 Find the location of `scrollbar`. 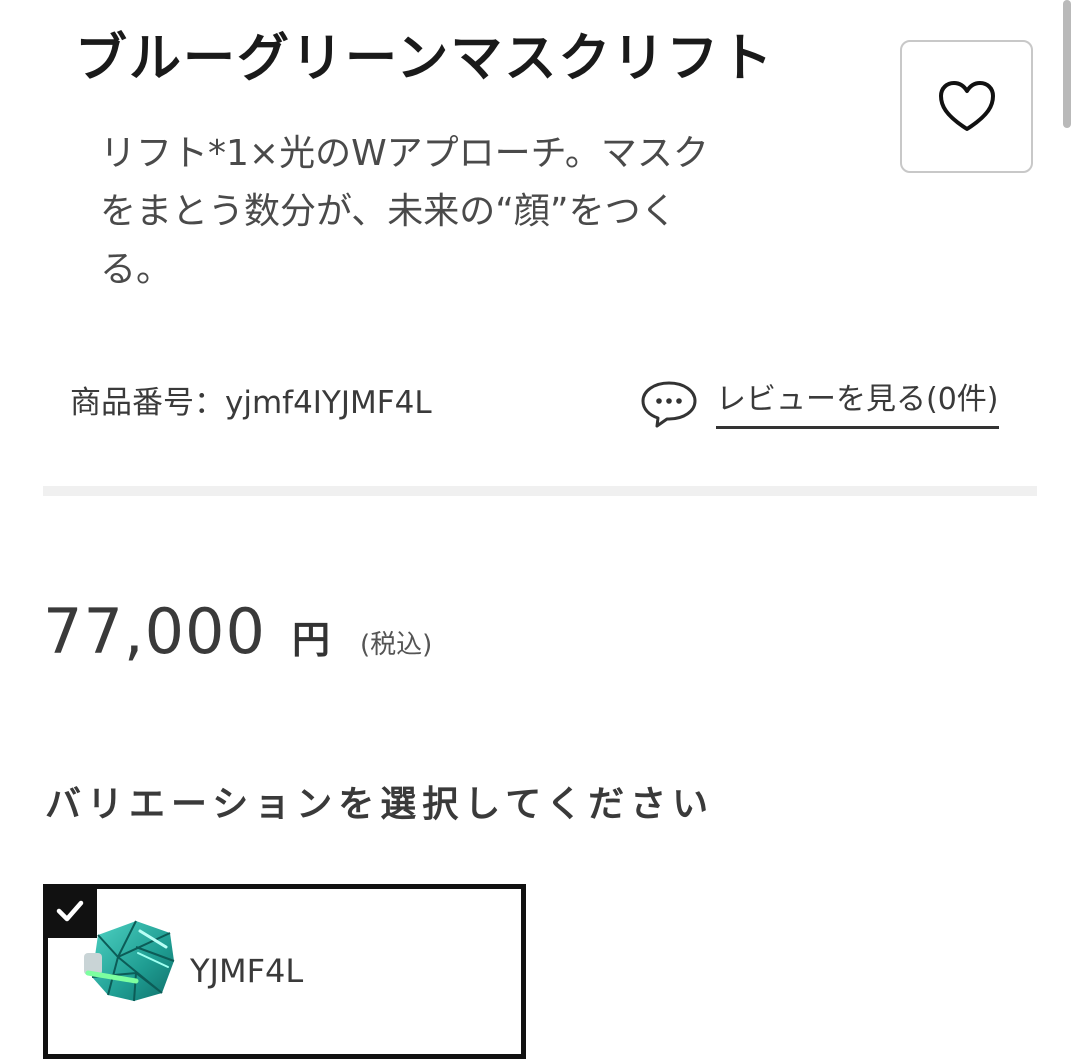

scrollbar is located at coordinates (1067, 64).